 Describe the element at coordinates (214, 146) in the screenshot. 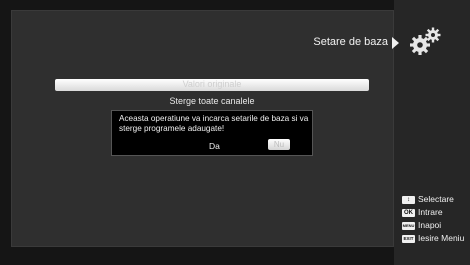

I see `yes-button: Da` at that location.